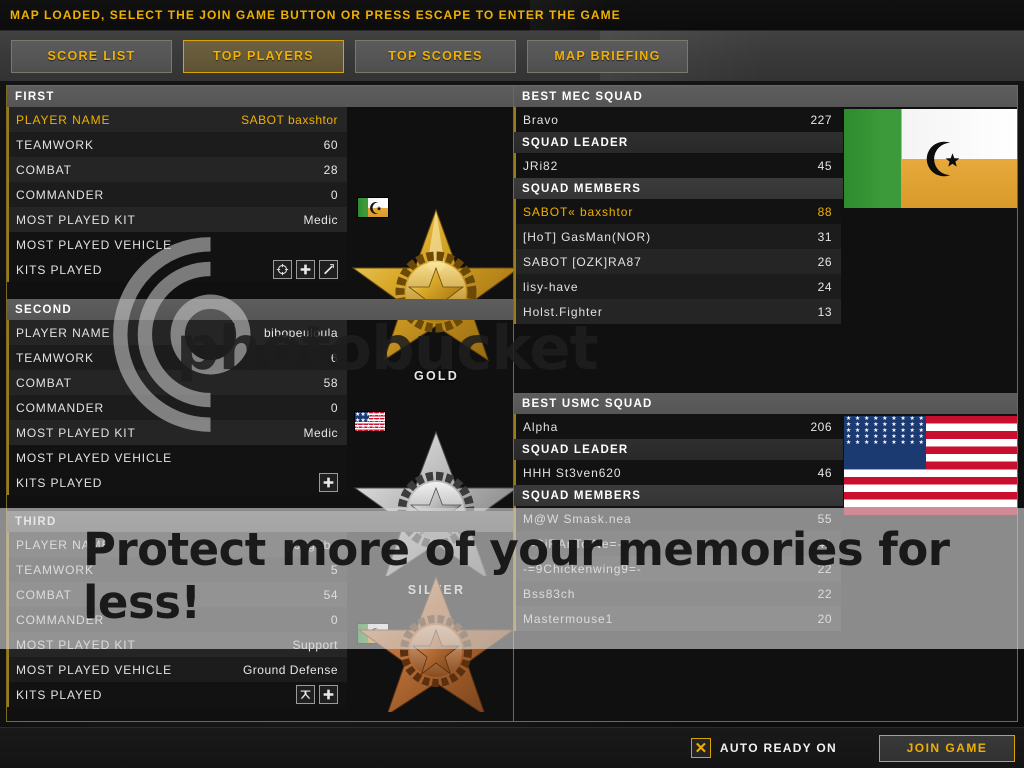  I want to click on medic-kit-icon, so click(328, 482).